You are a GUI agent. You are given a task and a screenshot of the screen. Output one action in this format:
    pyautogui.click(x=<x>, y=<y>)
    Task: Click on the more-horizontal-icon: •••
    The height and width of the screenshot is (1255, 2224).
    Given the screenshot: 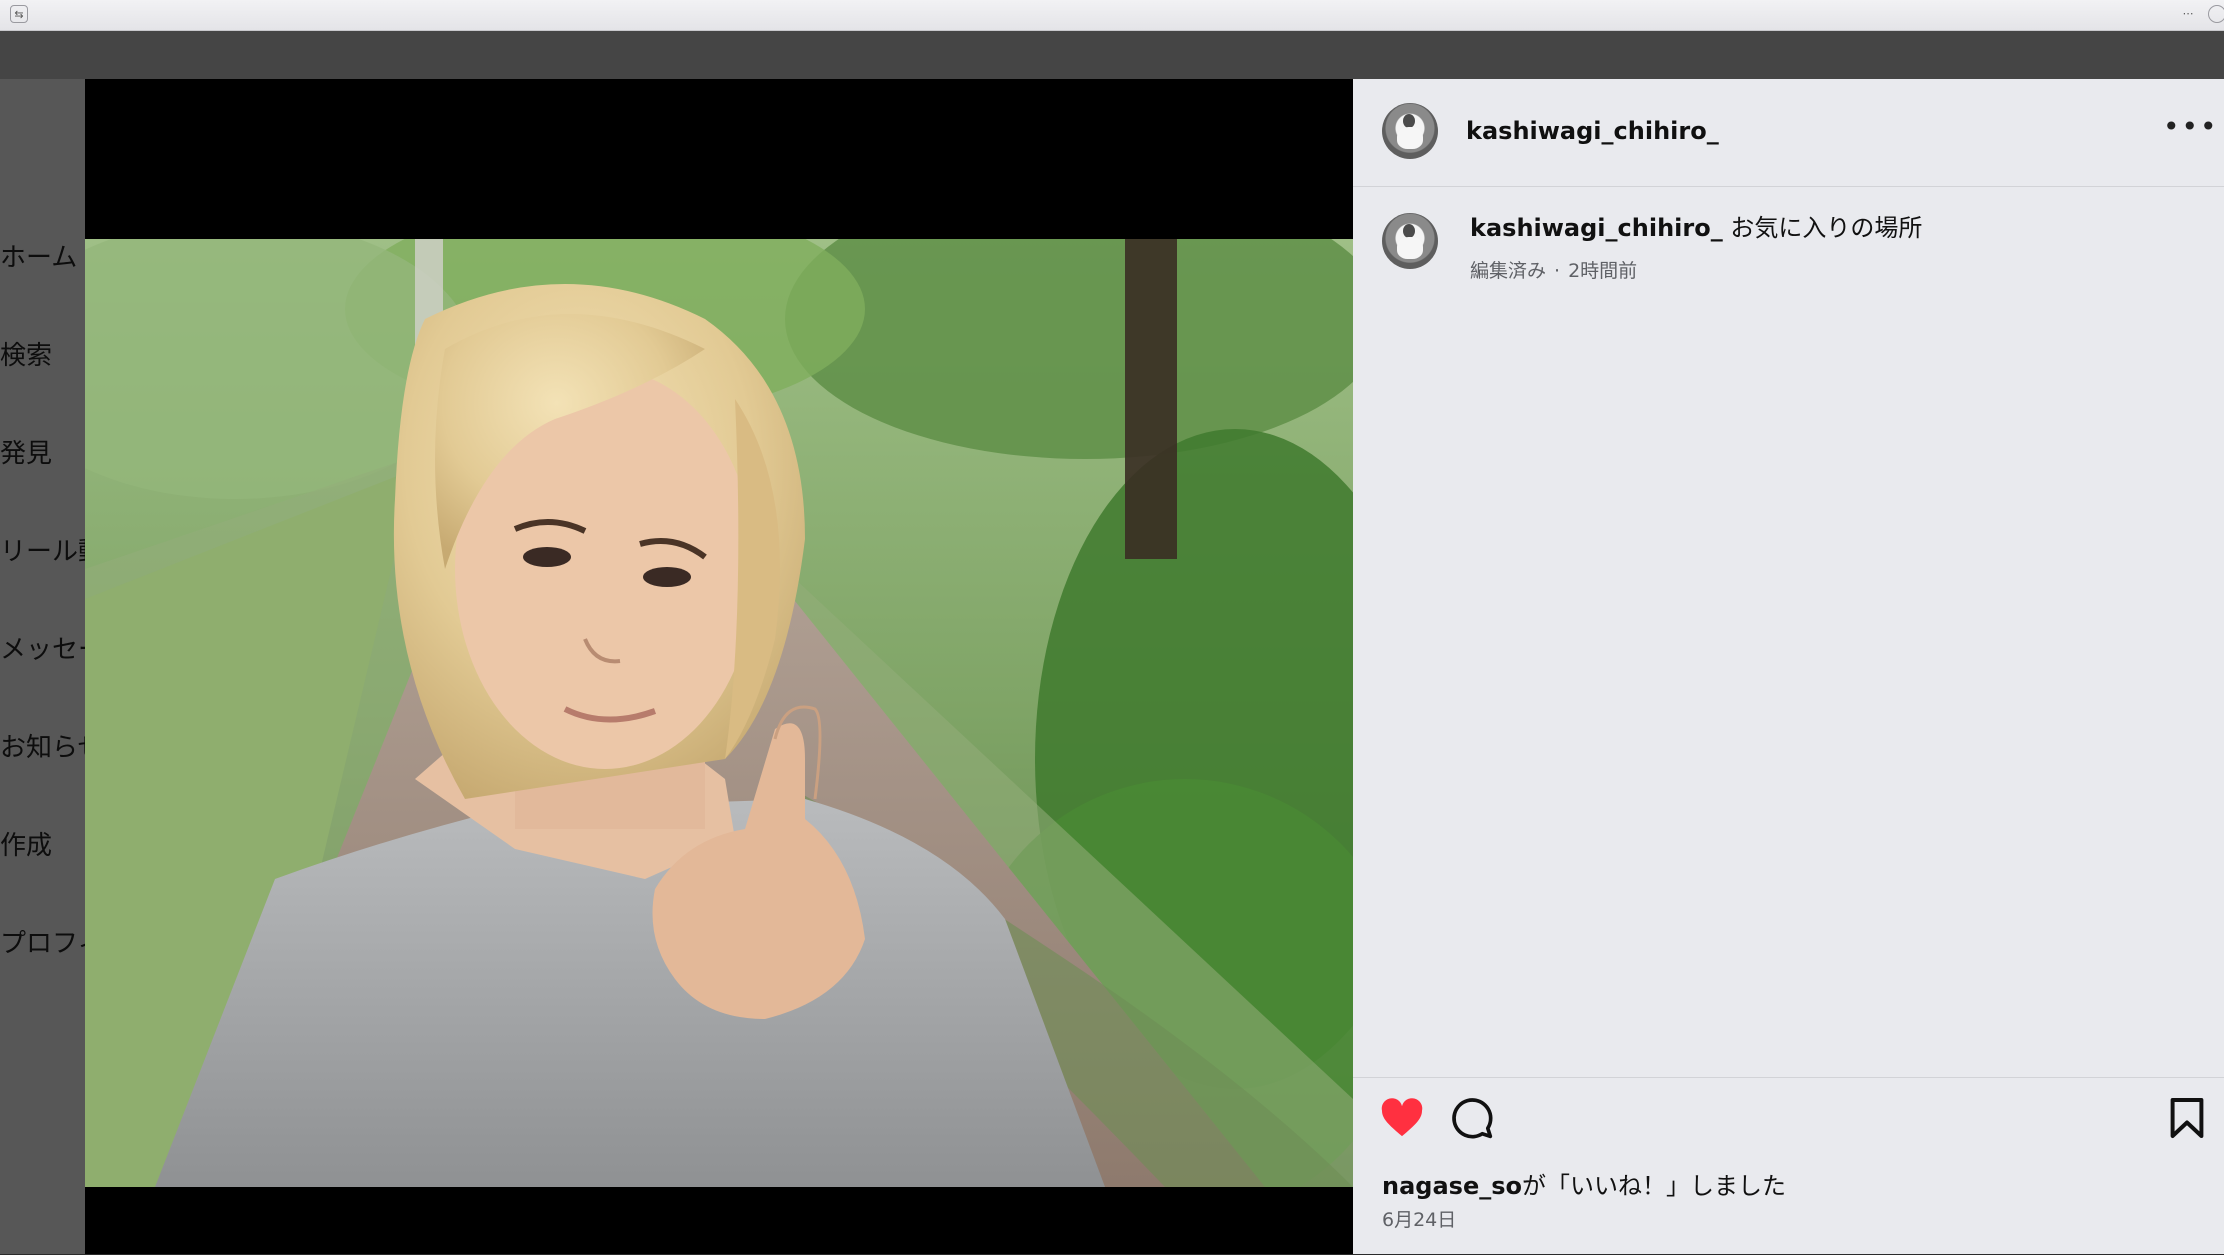 What is the action you would take?
    pyautogui.click(x=2190, y=128)
    